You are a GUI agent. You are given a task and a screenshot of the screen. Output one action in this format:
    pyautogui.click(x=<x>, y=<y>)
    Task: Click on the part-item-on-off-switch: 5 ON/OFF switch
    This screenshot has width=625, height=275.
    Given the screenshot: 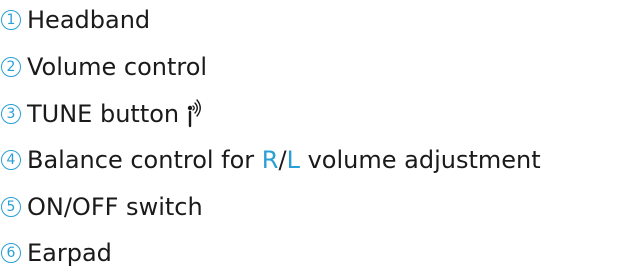 What is the action you would take?
    pyautogui.click(x=101, y=207)
    